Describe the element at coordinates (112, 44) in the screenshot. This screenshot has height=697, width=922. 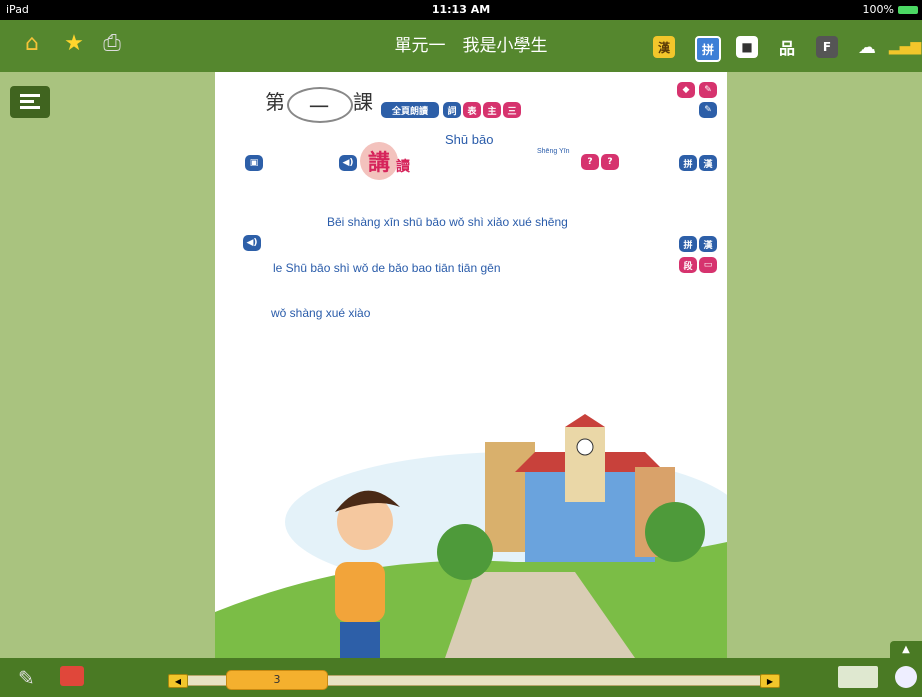
I see `print-icon: ⎙` at that location.